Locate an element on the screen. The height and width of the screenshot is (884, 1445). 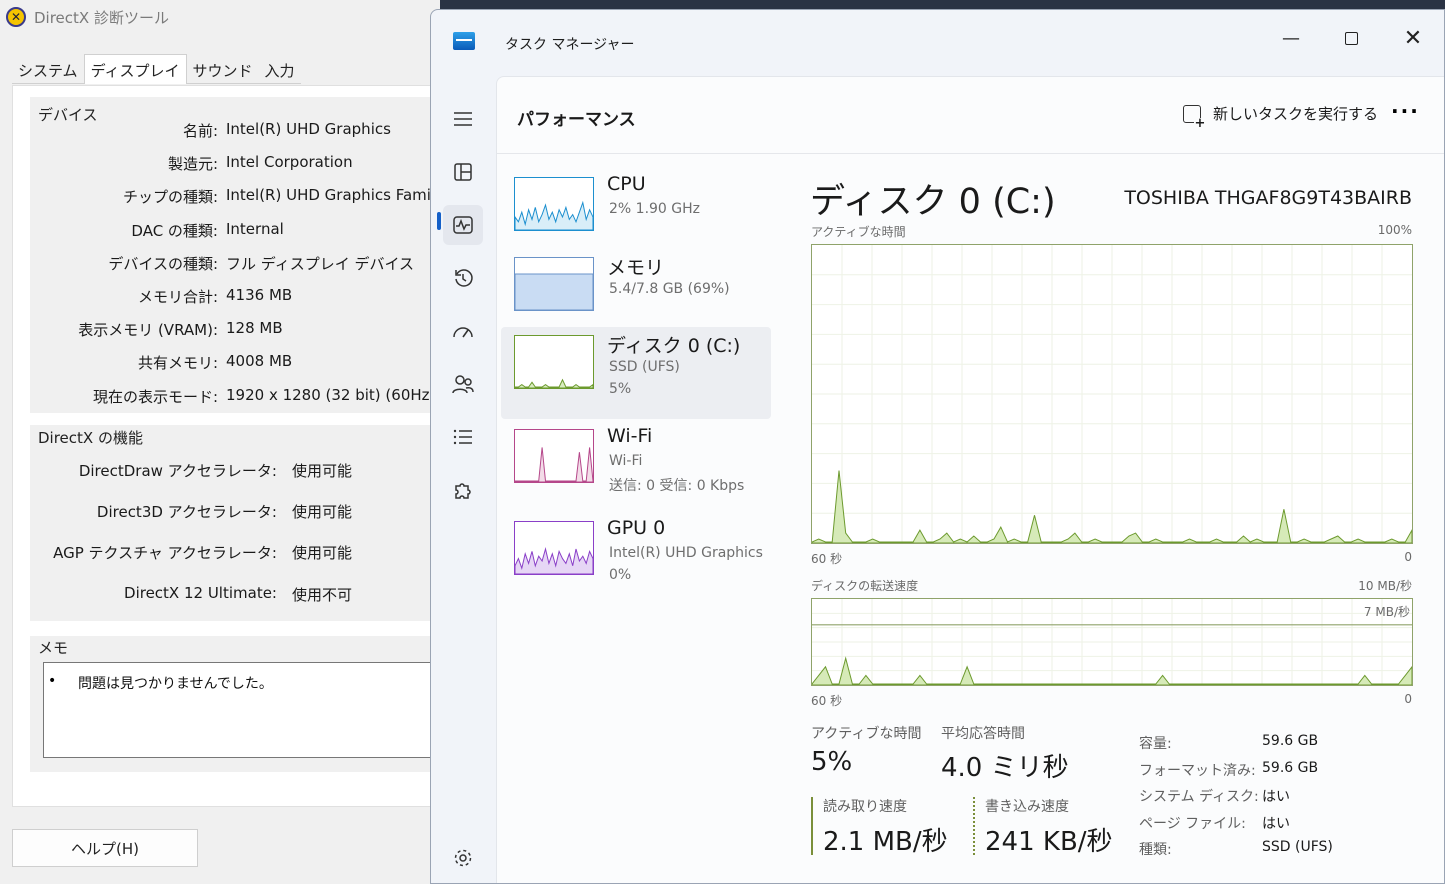
tab-display: ディスプレイ is located at coordinates (135, 69).